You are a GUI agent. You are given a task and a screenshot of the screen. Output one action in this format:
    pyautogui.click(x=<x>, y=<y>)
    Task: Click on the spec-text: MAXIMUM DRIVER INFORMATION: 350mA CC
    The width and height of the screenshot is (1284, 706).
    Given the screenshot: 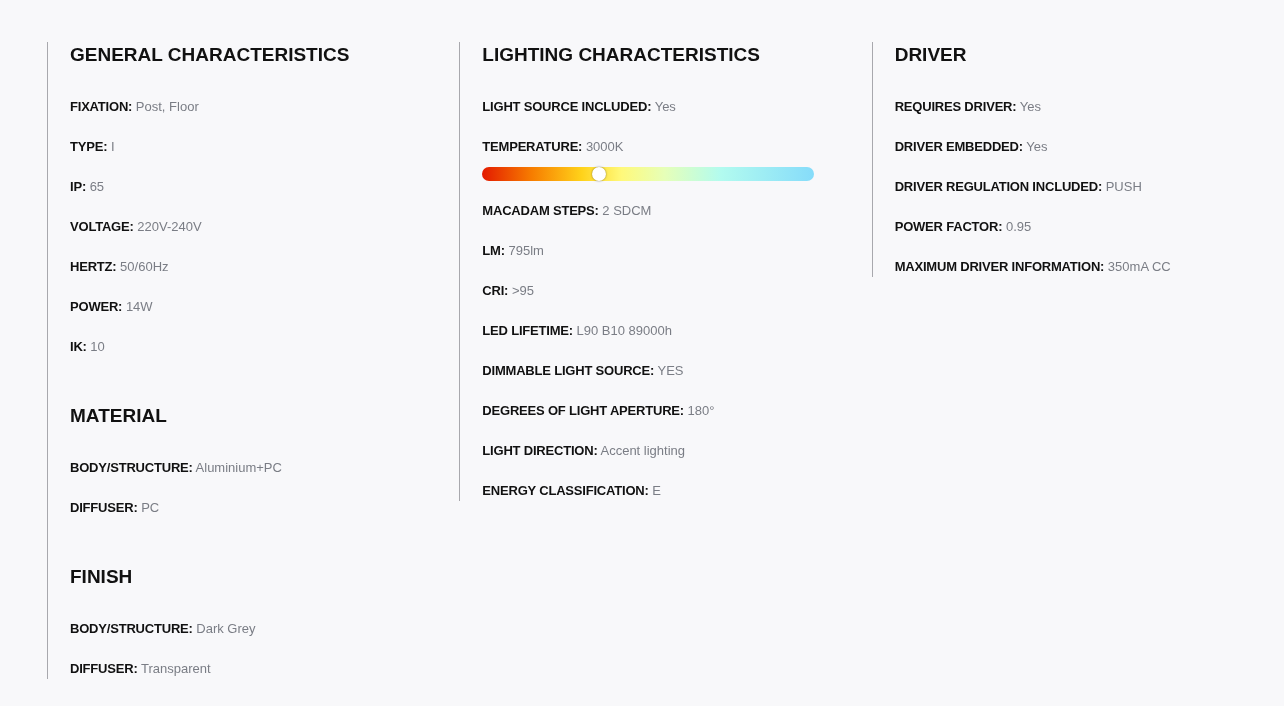 What is the action you would take?
    pyautogui.click(x=1033, y=267)
    